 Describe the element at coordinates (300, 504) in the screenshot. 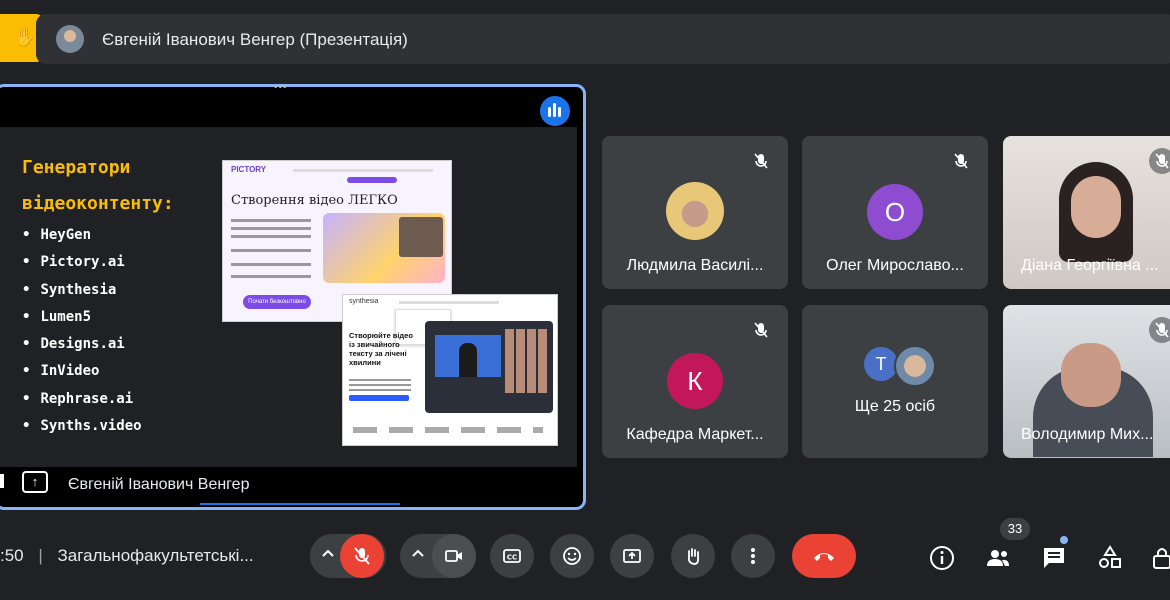

I see `divider` at that location.